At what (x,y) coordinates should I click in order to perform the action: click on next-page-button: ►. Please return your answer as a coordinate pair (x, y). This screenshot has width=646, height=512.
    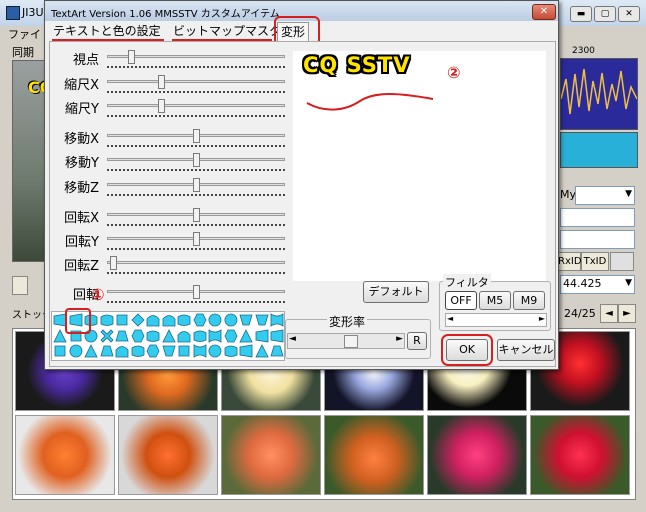
    Looking at the image, I should click on (627, 313).